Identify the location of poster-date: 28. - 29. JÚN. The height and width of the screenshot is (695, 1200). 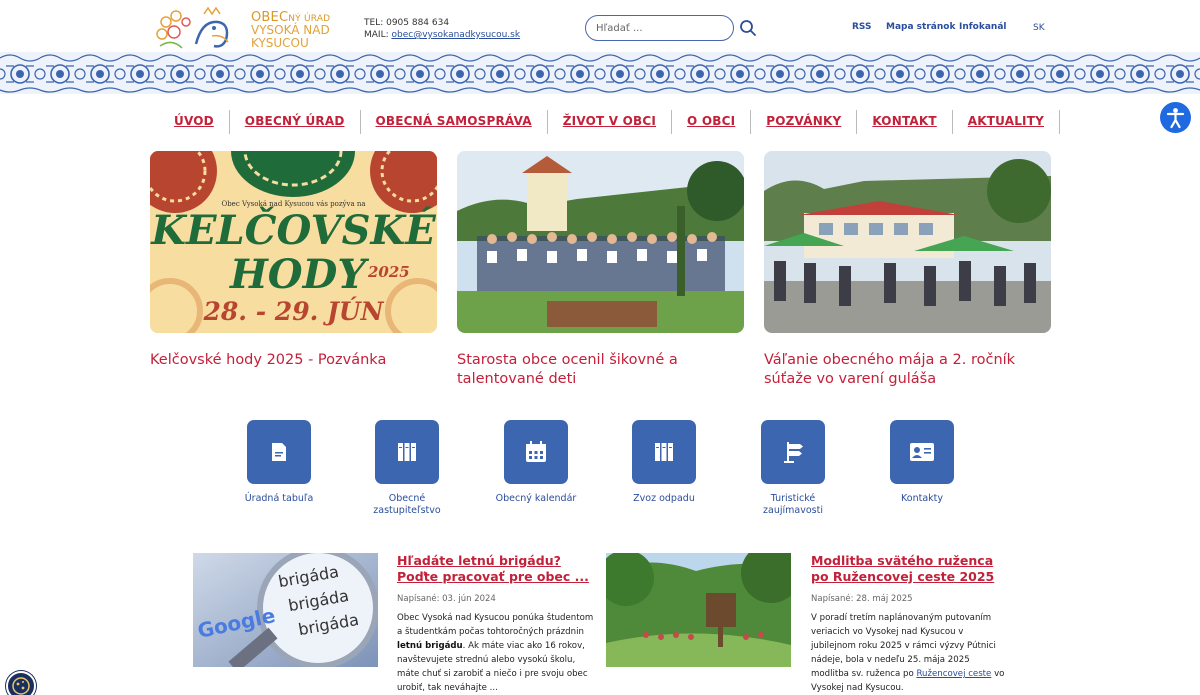
(293, 311).